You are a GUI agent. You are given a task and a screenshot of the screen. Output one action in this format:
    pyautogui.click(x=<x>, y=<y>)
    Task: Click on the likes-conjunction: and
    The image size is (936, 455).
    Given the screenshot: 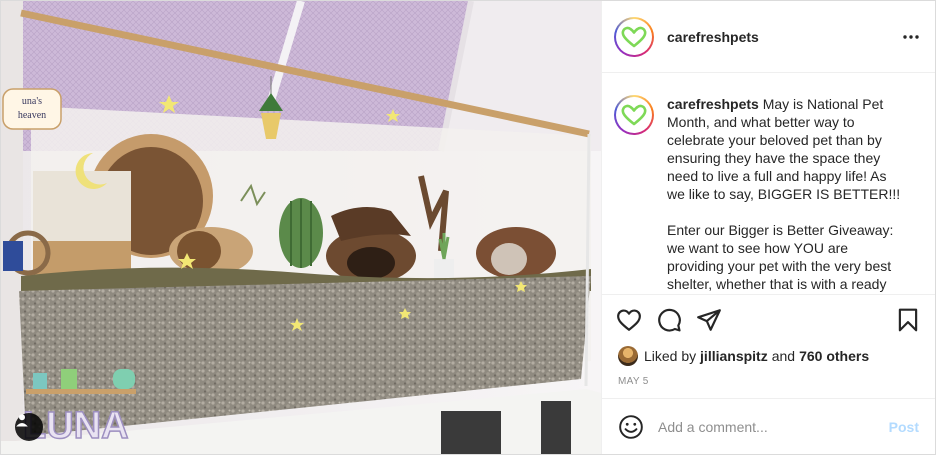 What is the action you would take?
    pyautogui.click(x=783, y=356)
    